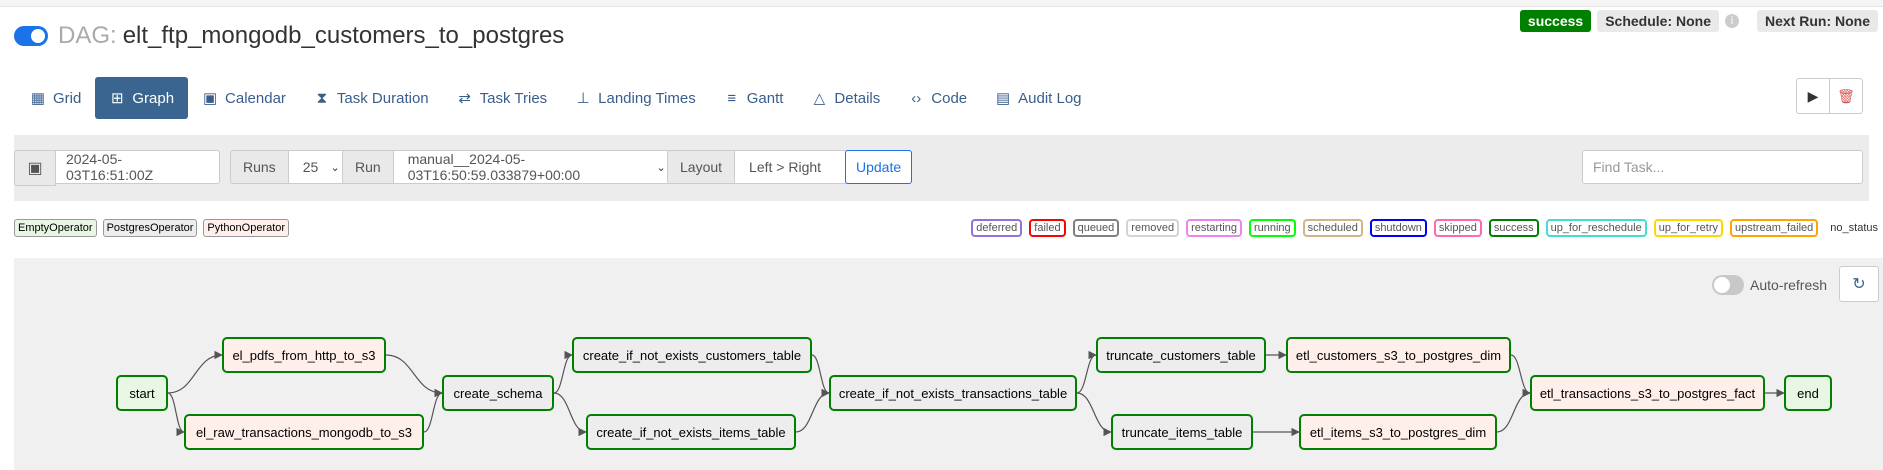  Describe the element at coordinates (142, 393) in the screenshot. I see `task-node-start: start` at that location.